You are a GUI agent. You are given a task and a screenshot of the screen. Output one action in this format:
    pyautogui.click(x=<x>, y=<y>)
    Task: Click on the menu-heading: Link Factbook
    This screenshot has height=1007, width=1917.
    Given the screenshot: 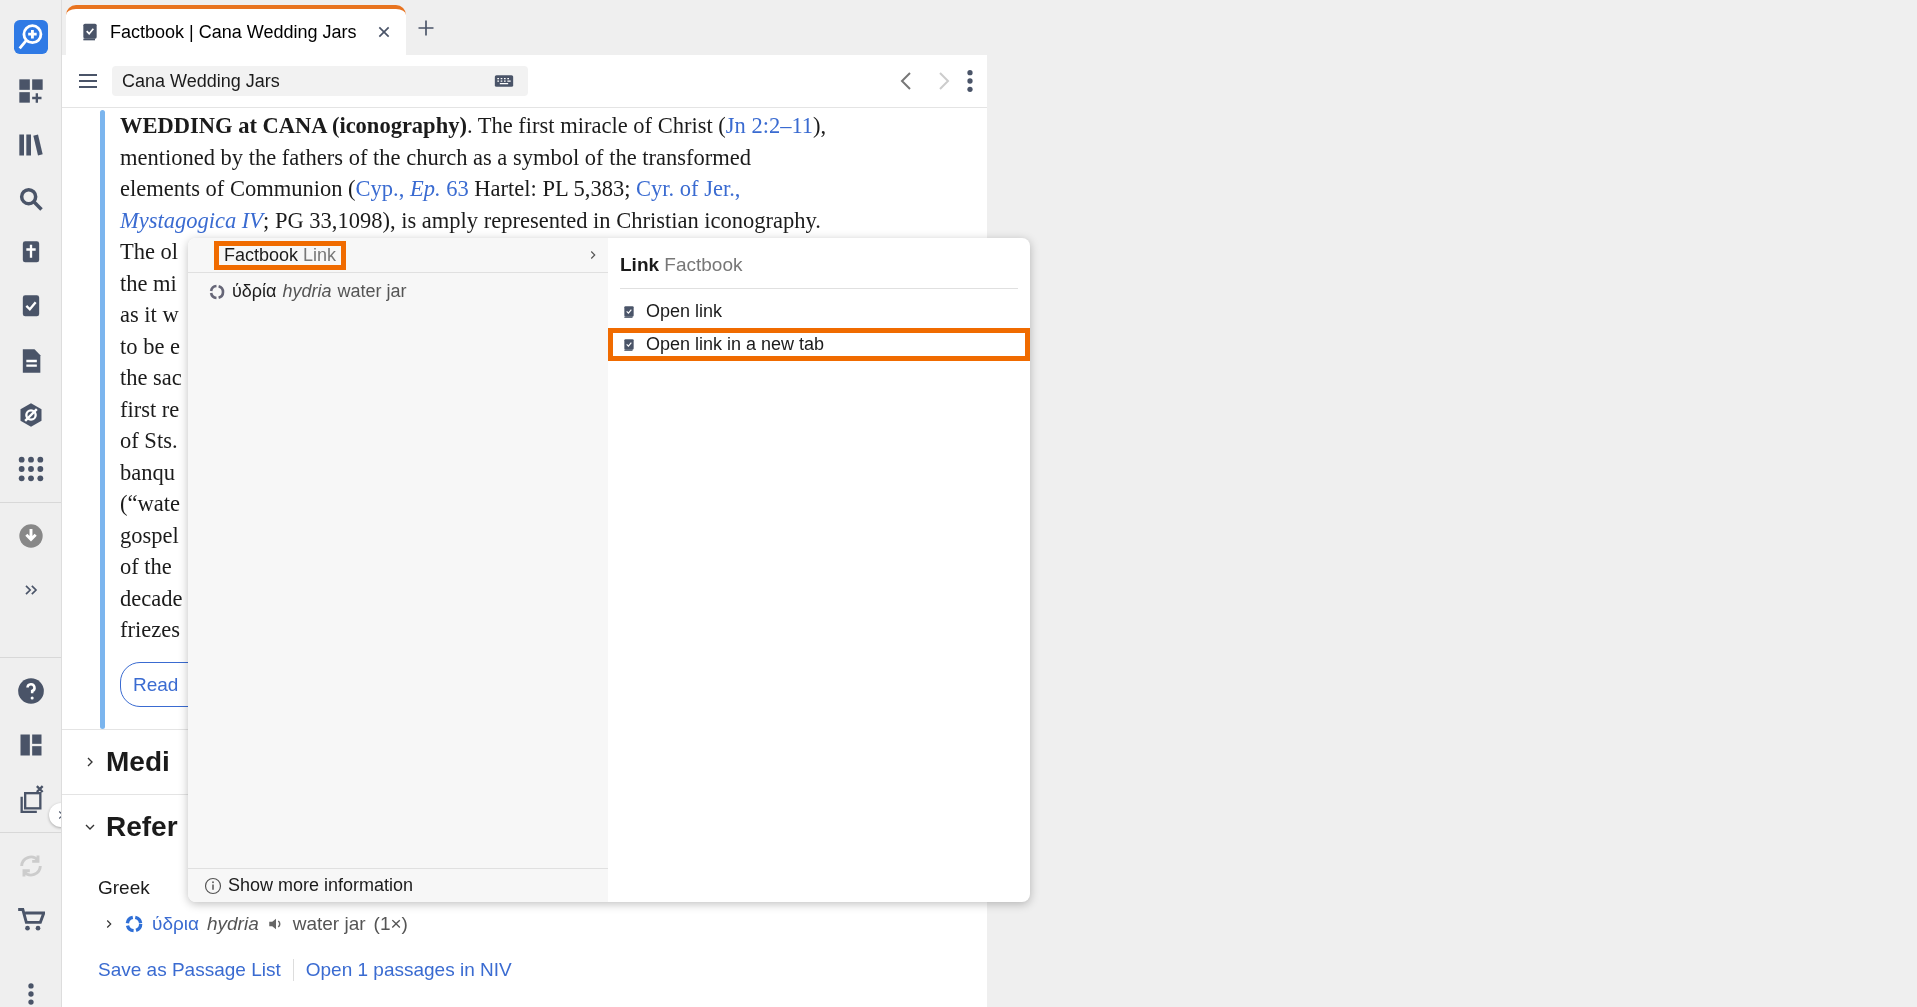 What is the action you would take?
    pyautogui.click(x=681, y=264)
    